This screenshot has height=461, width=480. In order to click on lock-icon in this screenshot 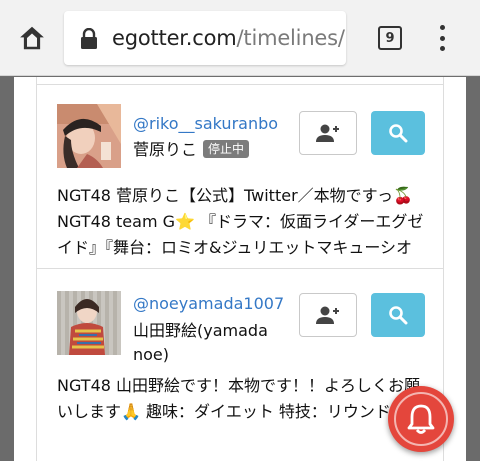, I will do `click(89, 38)`.